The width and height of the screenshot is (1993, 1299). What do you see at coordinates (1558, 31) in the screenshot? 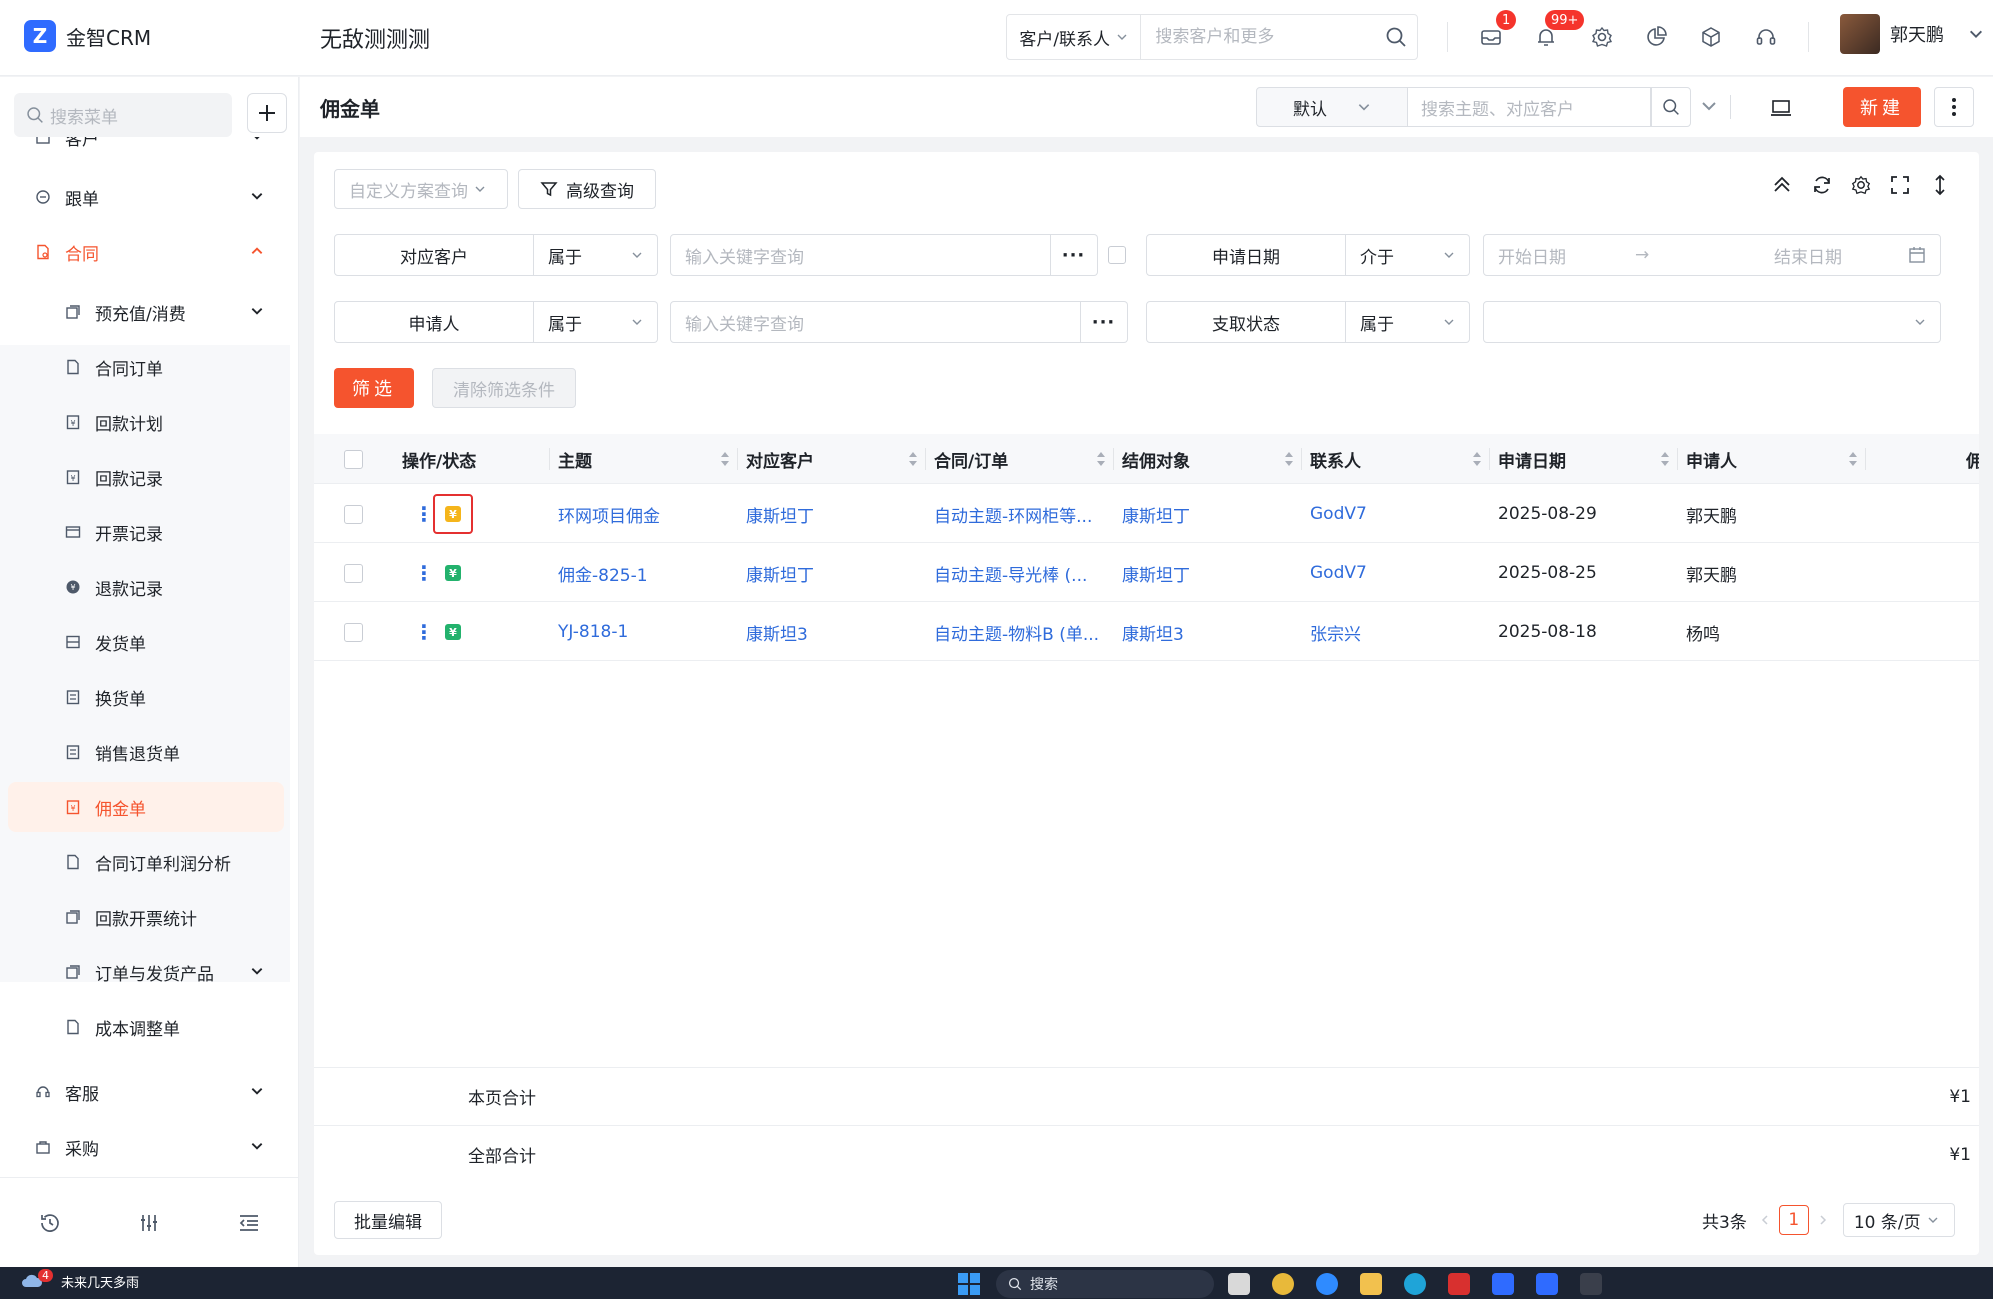
I see `bell-icon: 99+` at bounding box center [1558, 31].